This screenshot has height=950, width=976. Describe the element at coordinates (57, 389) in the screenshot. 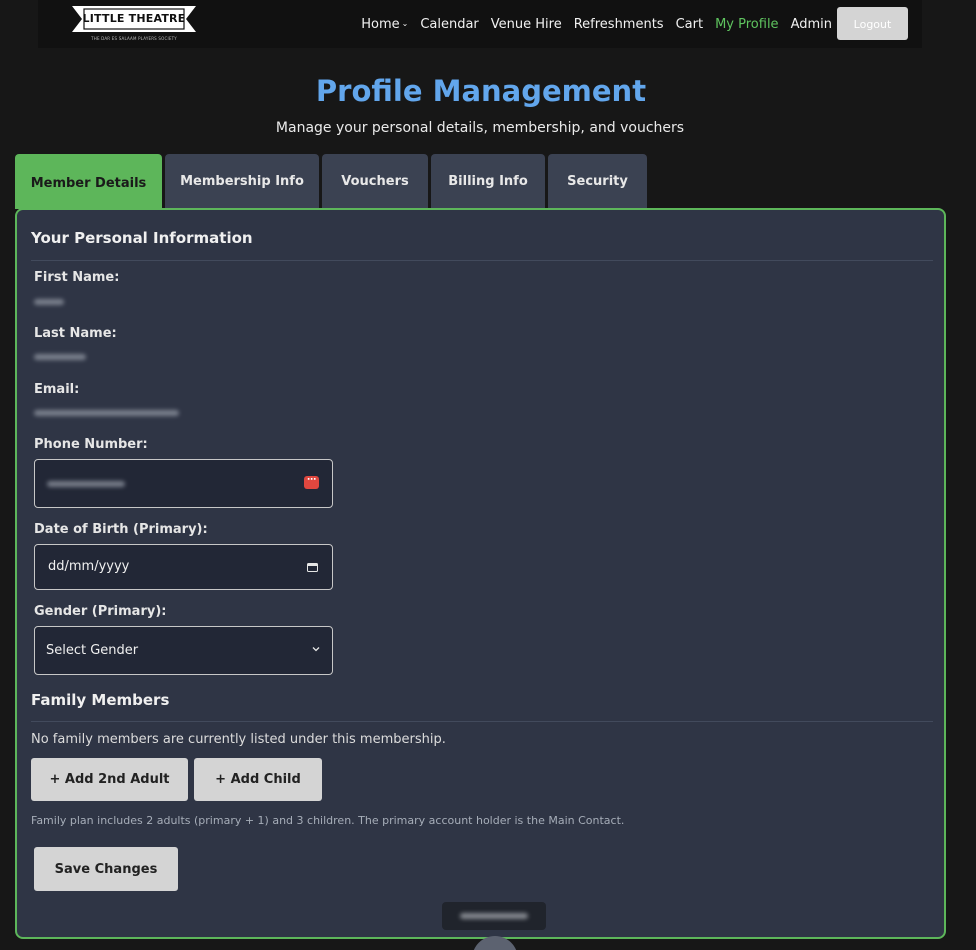

I see `email-label: Email:` at that location.